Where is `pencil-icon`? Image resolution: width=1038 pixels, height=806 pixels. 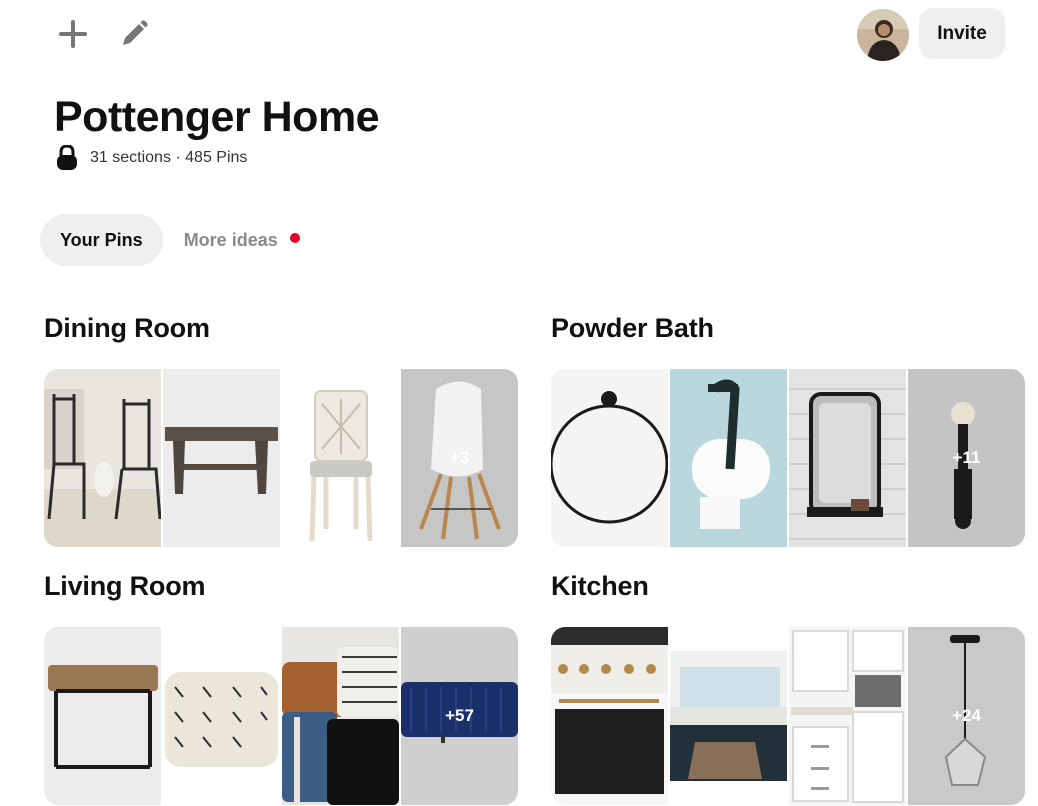
pencil-icon is located at coordinates (135, 32).